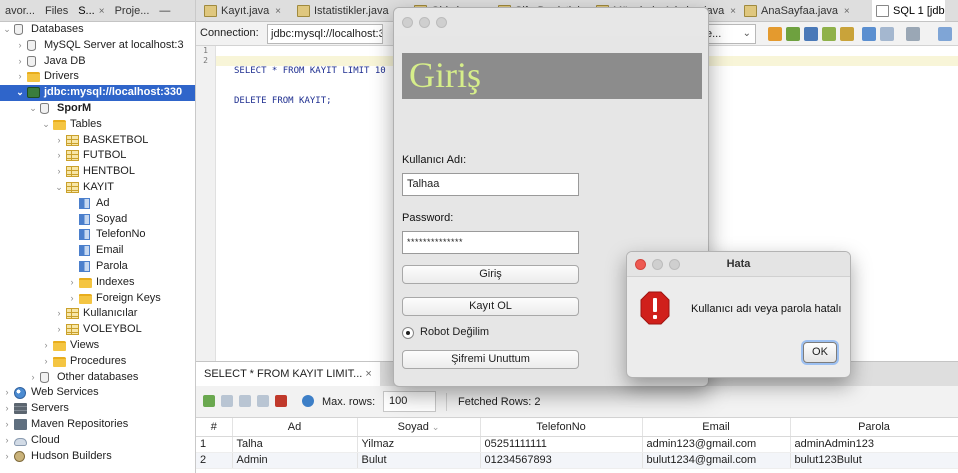 The width and height of the screenshot is (958, 473). I want to click on column-header: Email, so click(716, 427).